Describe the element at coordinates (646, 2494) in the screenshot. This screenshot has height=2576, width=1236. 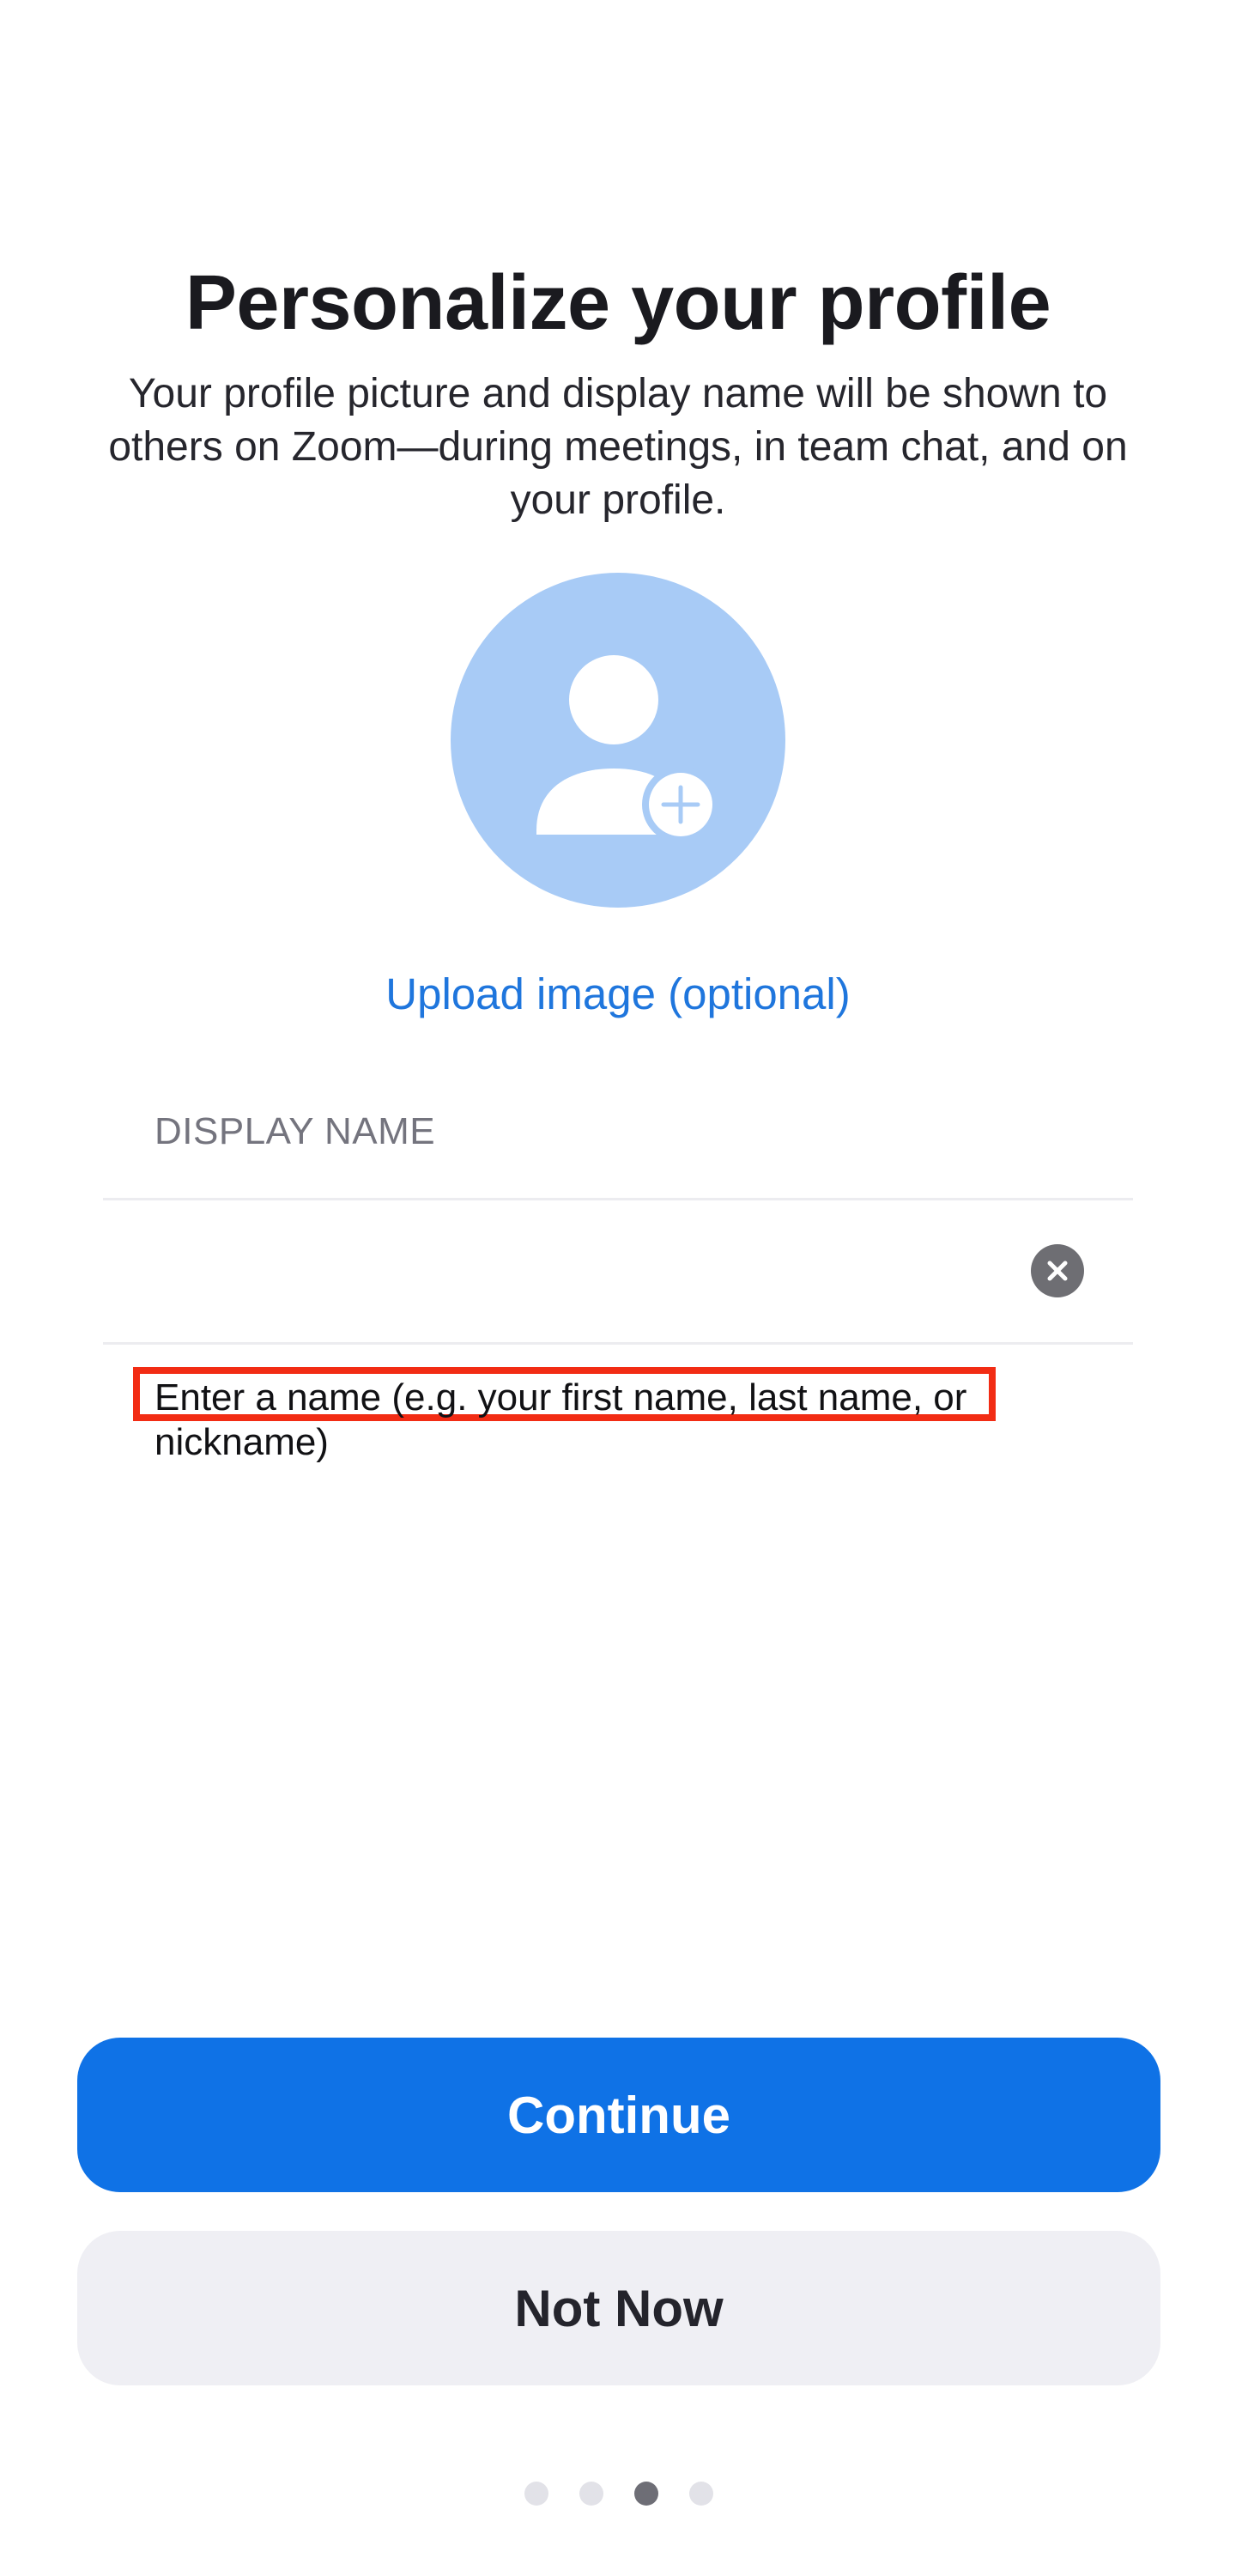
I see `page-dot-3-active` at that location.